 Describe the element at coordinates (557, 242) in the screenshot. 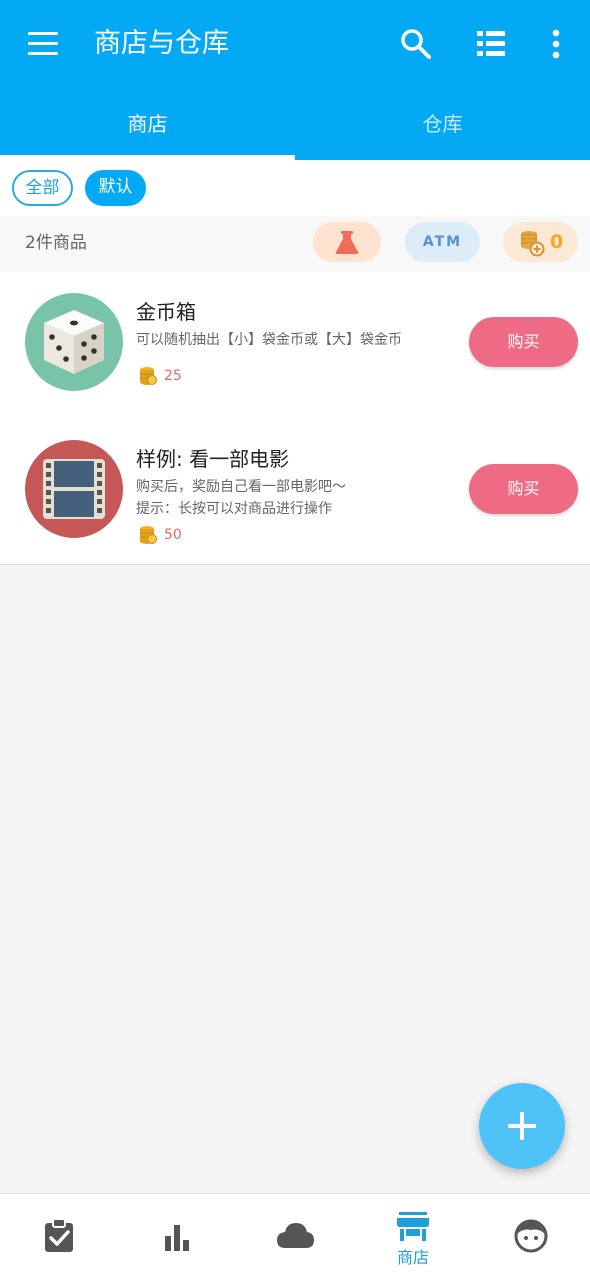

I see `coin-balance: 0` at that location.